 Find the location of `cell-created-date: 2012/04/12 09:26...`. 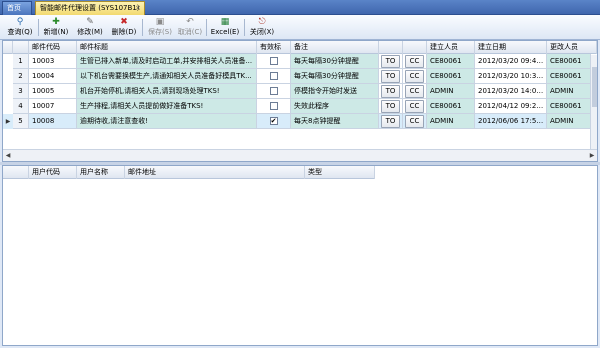

cell-created-date: 2012/04/12 09:26... is located at coordinates (511, 106).